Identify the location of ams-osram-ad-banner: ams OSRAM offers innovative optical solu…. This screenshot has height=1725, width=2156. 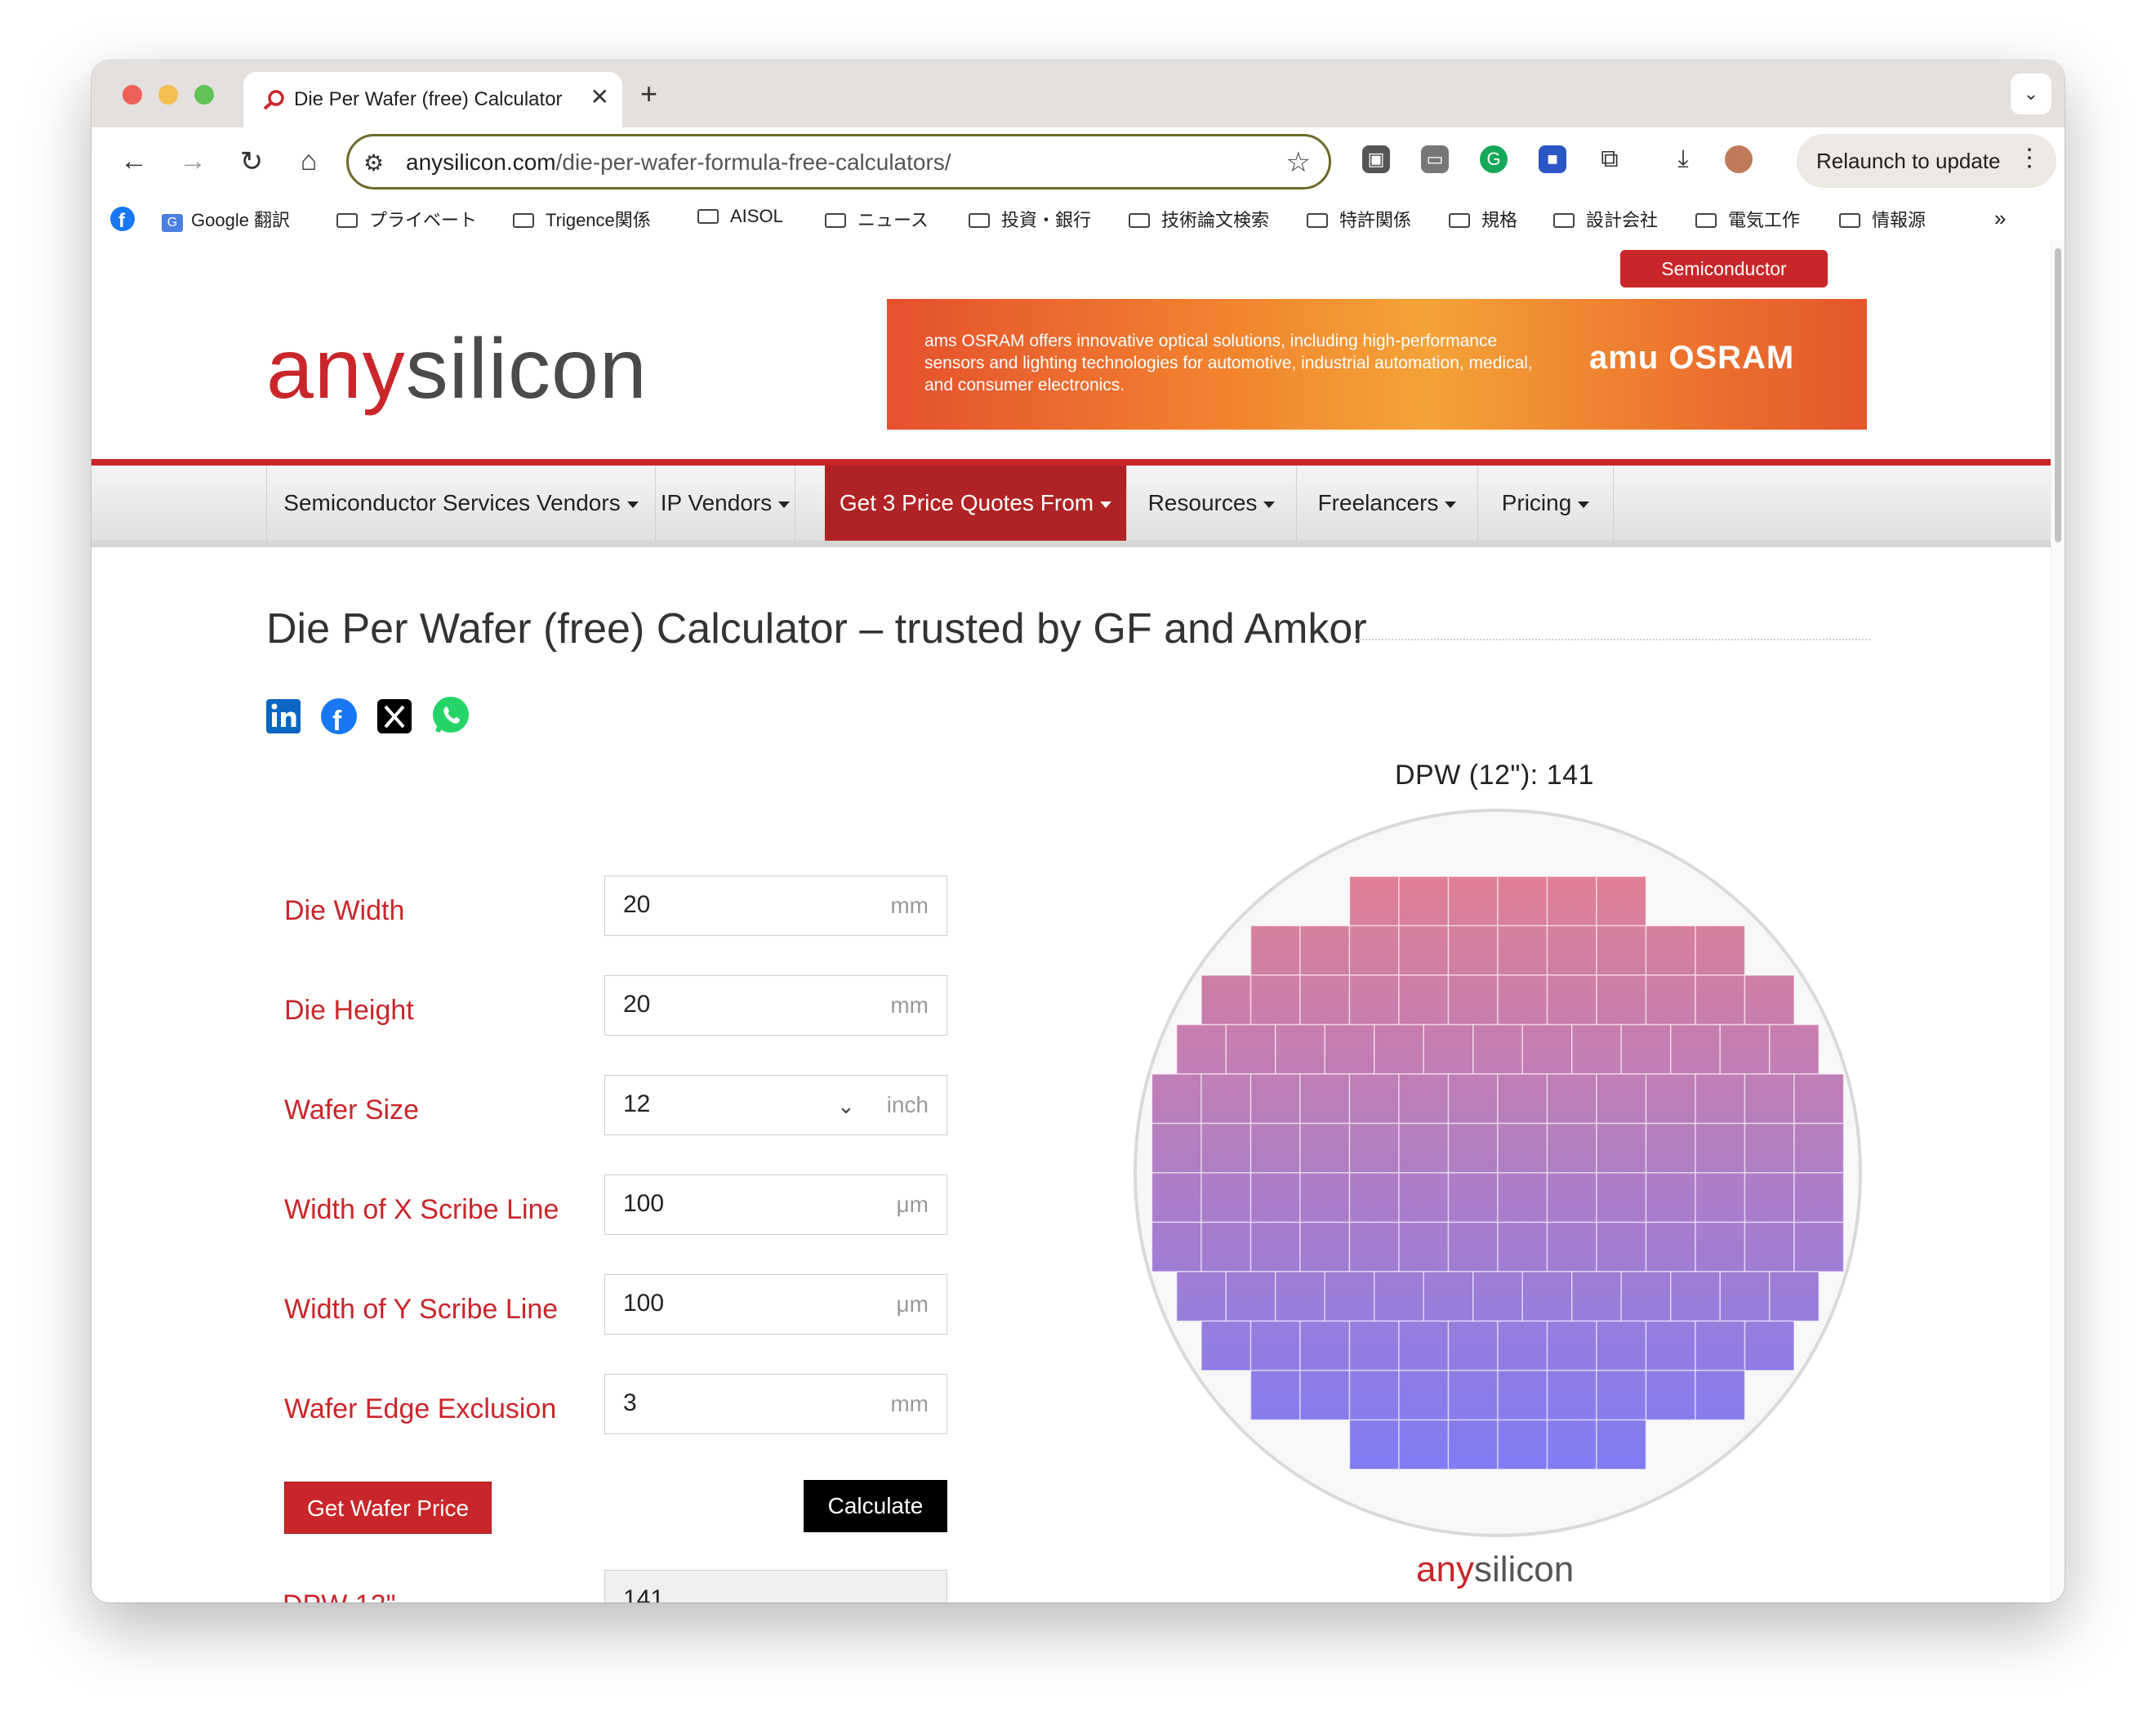
(1377, 364).